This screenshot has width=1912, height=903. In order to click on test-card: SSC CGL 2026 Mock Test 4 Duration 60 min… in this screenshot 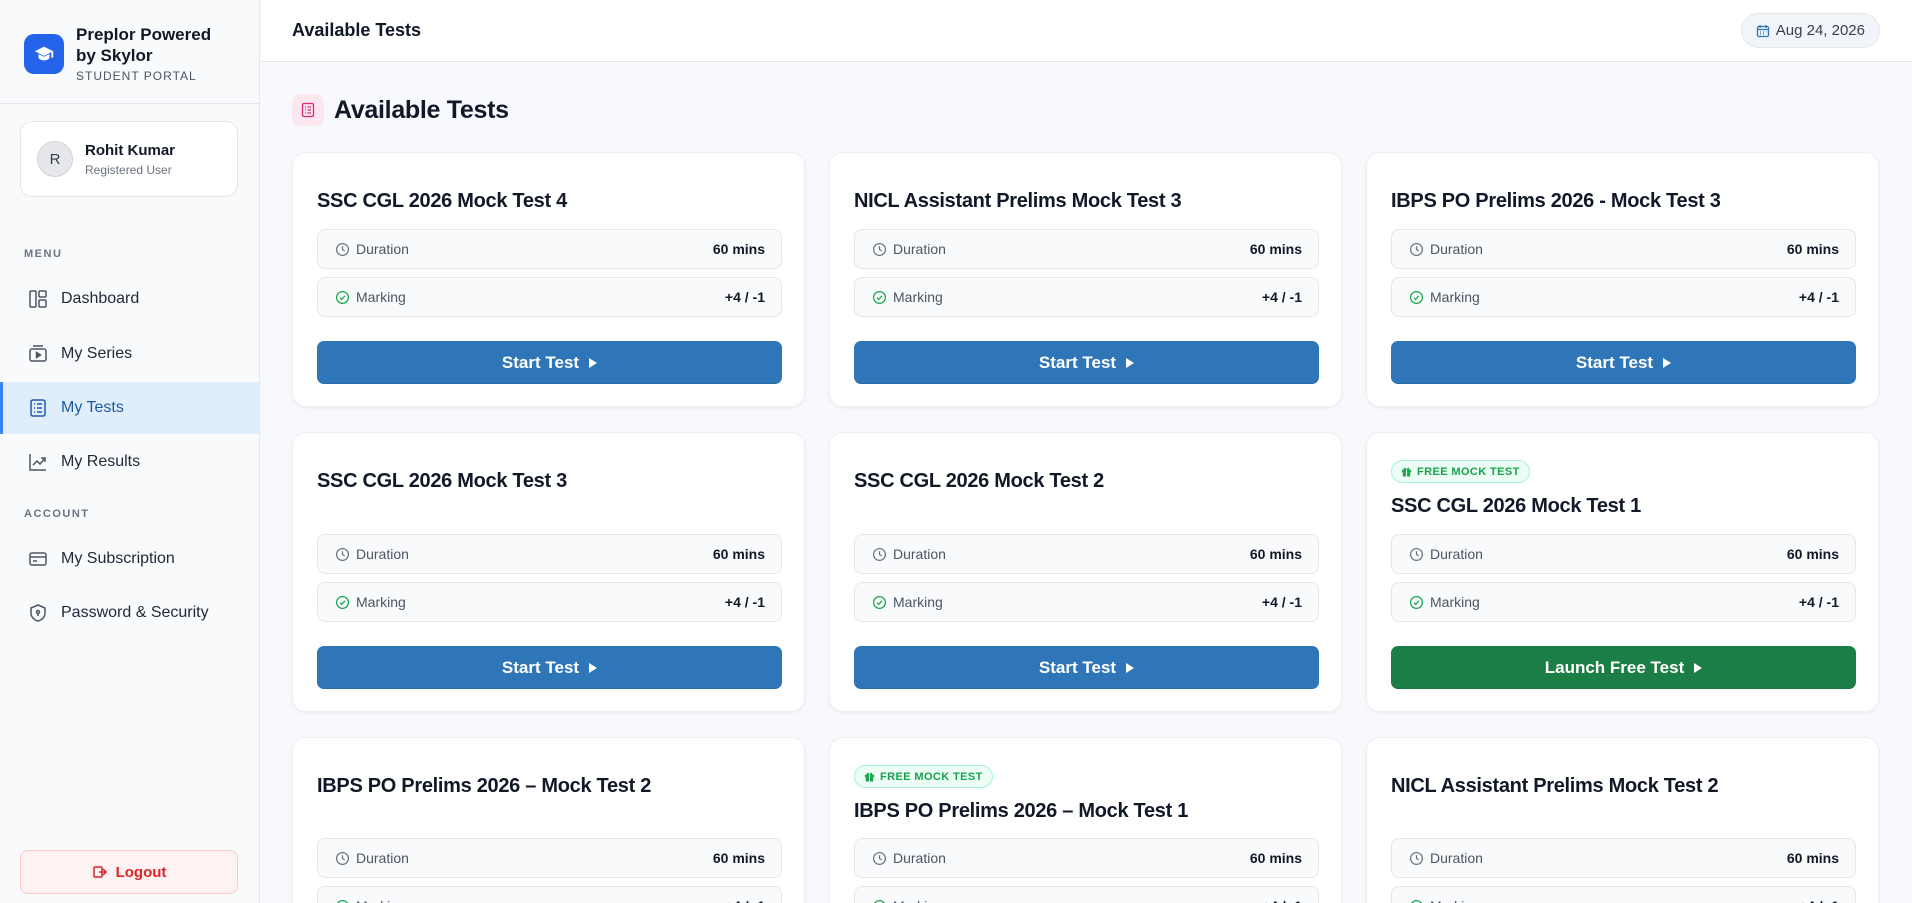, I will do `click(548, 279)`.